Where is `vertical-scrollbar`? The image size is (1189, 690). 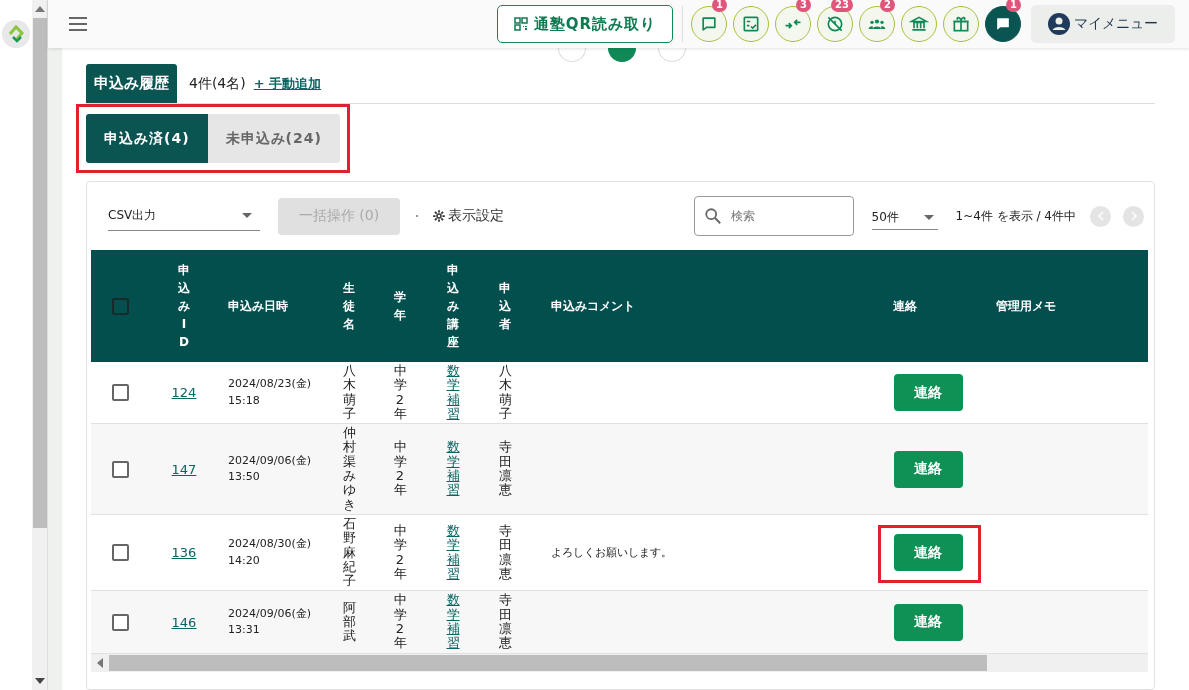
vertical-scrollbar is located at coordinates (40, 345).